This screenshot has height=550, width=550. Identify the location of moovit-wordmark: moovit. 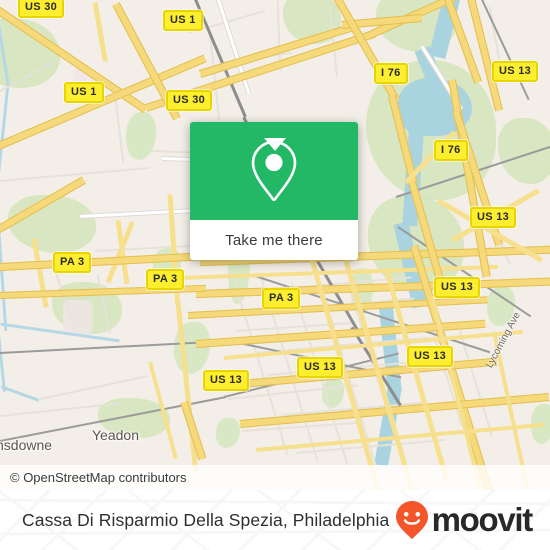
(482, 519).